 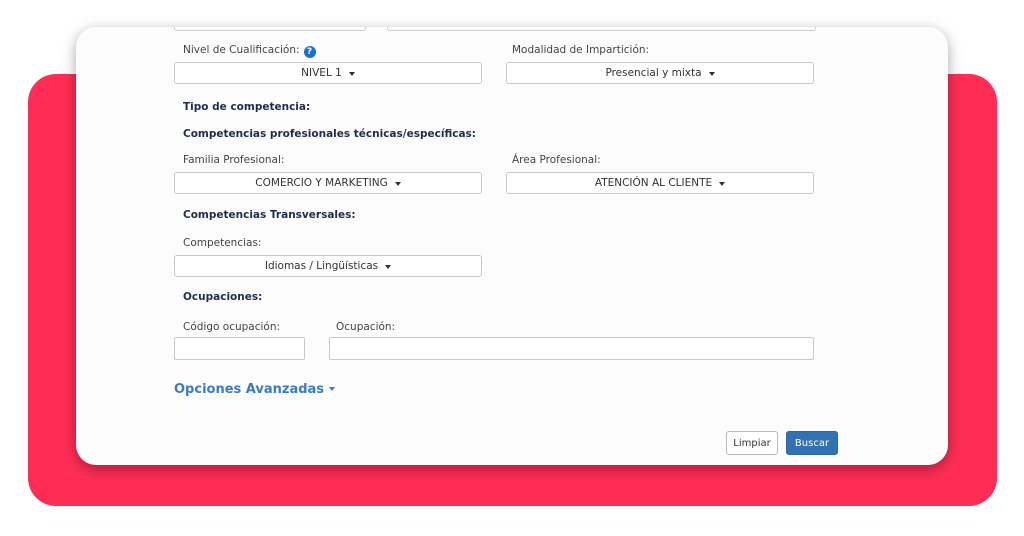 I want to click on nivel-cualificacion-value: NIVEL 1, so click(x=321, y=73).